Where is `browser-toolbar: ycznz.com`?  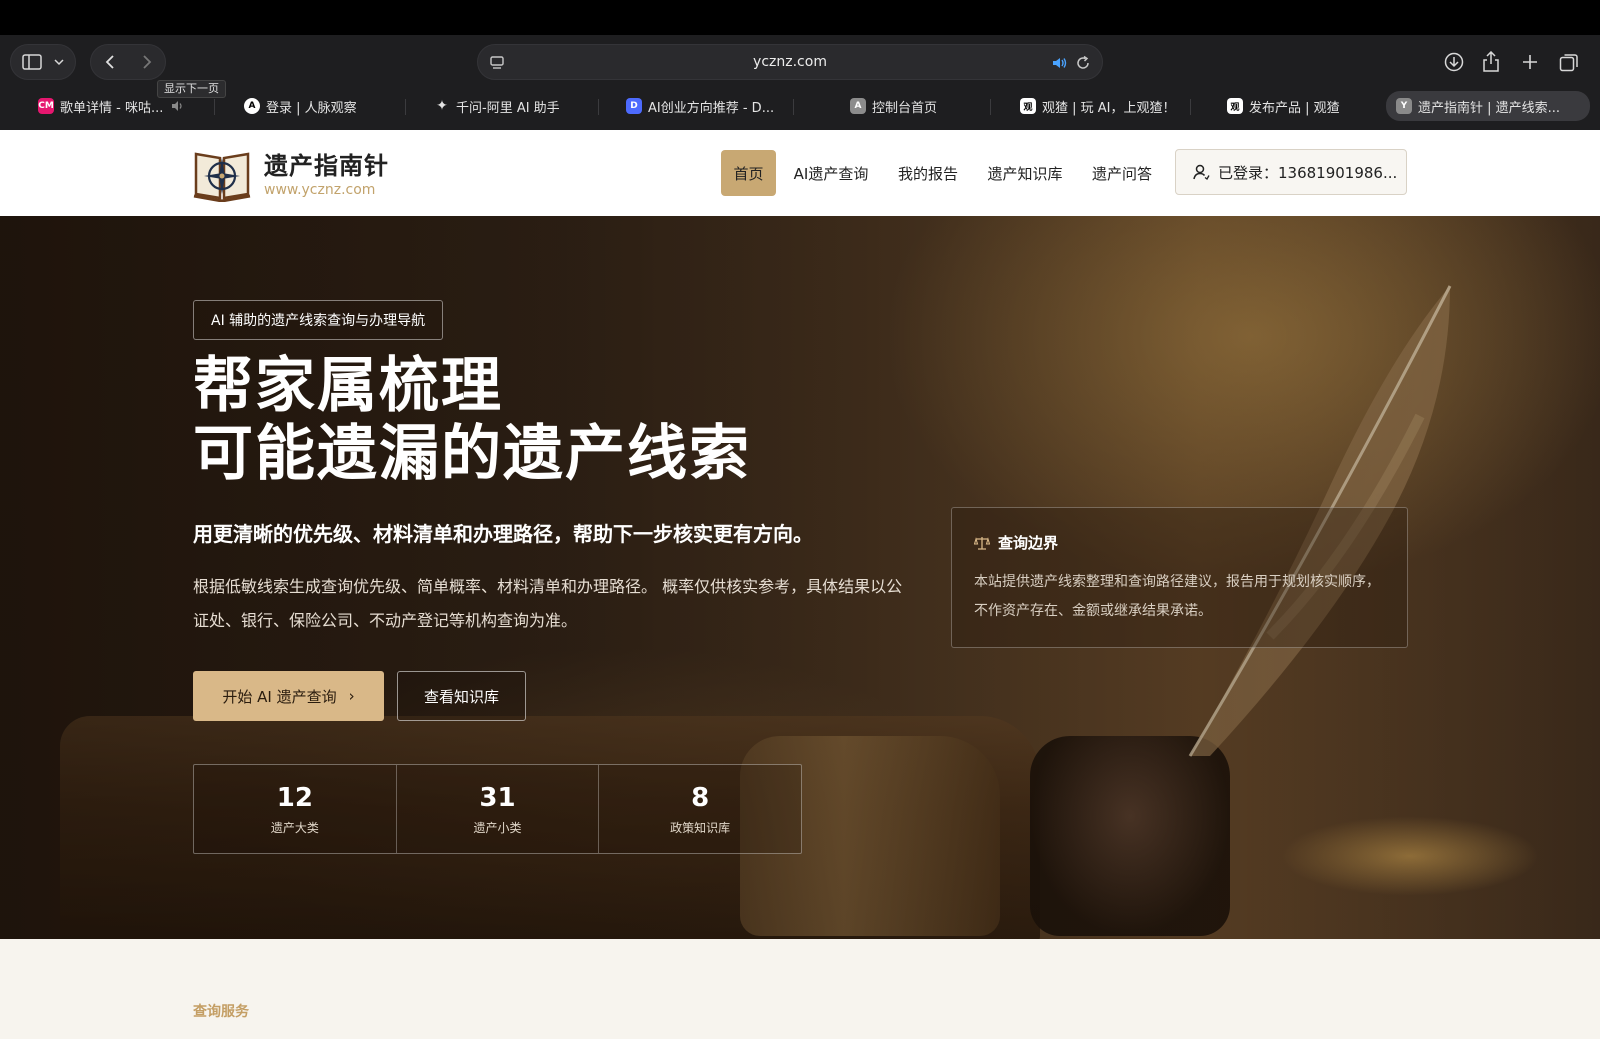
browser-toolbar: ycznz.com is located at coordinates (800, 62).